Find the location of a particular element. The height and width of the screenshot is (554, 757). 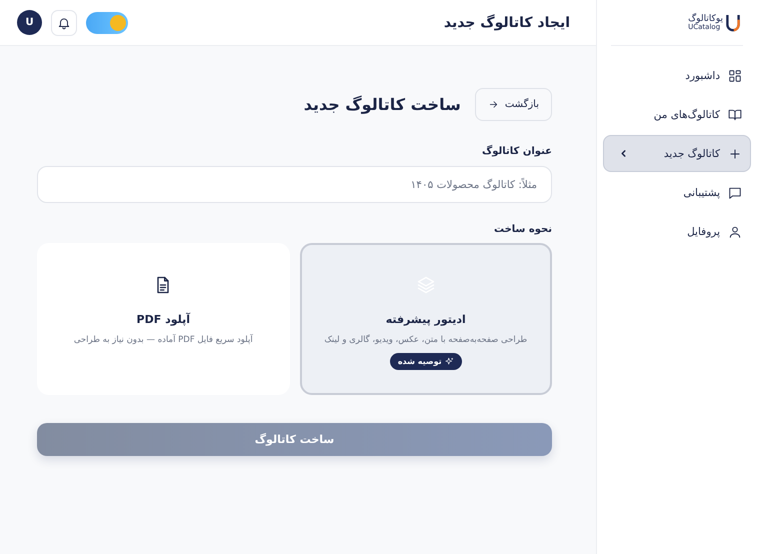

card-description: طراحی صفحه‌به‌صفحه با متن، عکس، ویدیو، گالری و لینک is located at coordinates (426, 340).